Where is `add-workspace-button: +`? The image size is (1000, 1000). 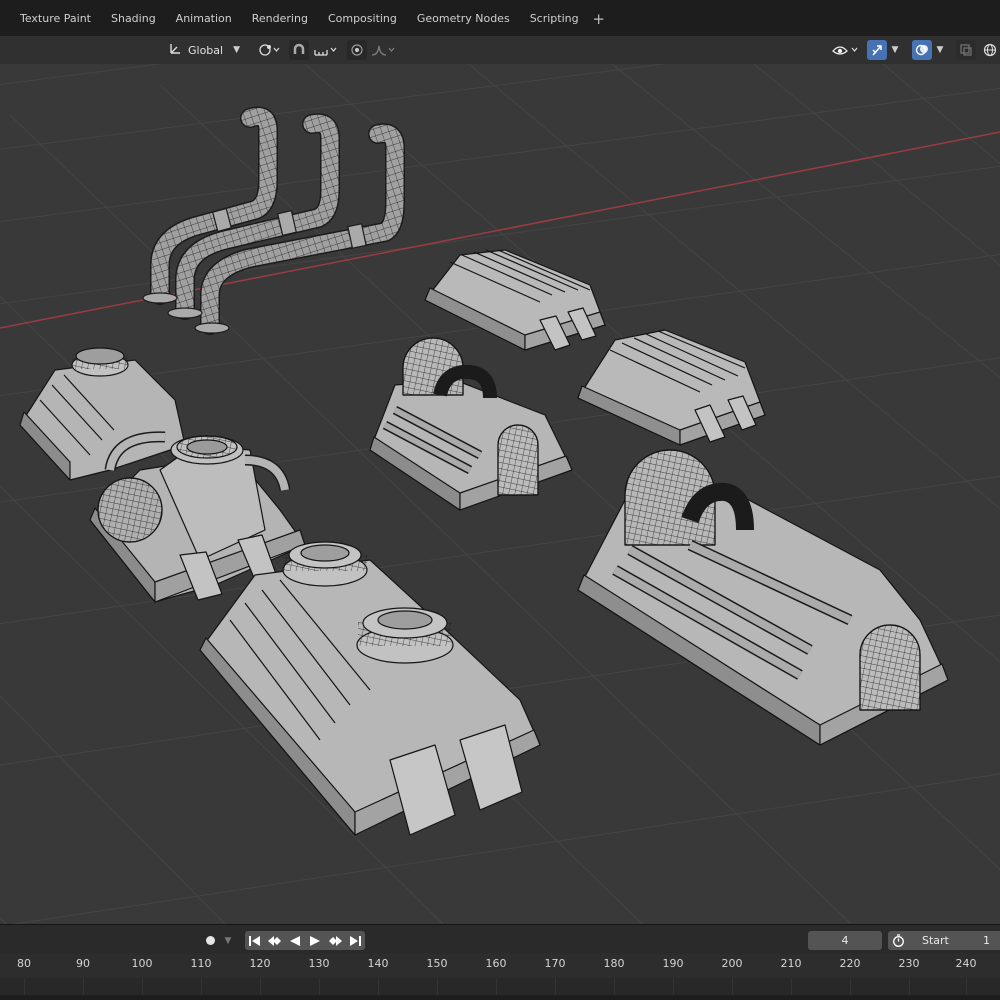
add-workspace-button: + is located at coordinates (599, 19).